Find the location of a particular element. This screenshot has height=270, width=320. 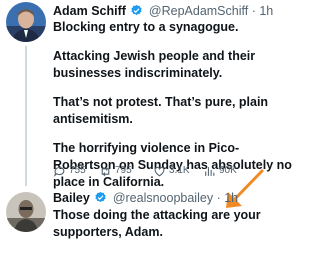

handle: @realsnoopbailey is located at coordinates (163, 198).